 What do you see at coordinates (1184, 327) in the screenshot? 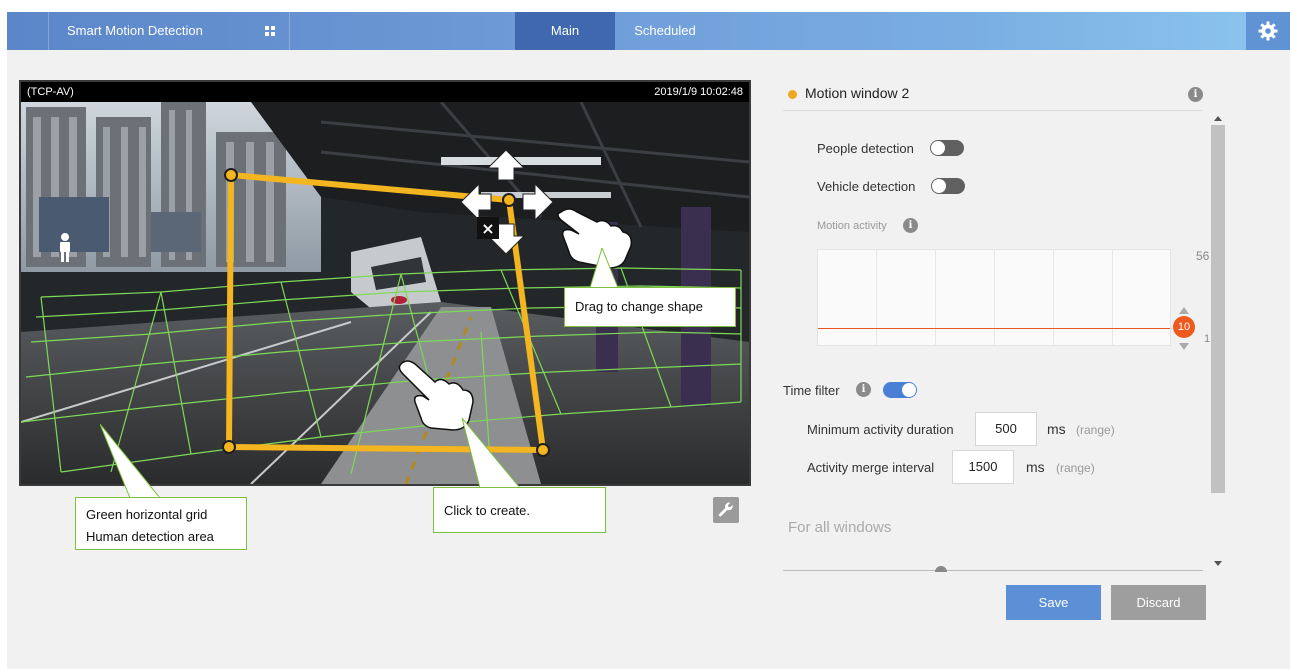
I see `threshold-handle: 10` at bounding box center [1184, 327].